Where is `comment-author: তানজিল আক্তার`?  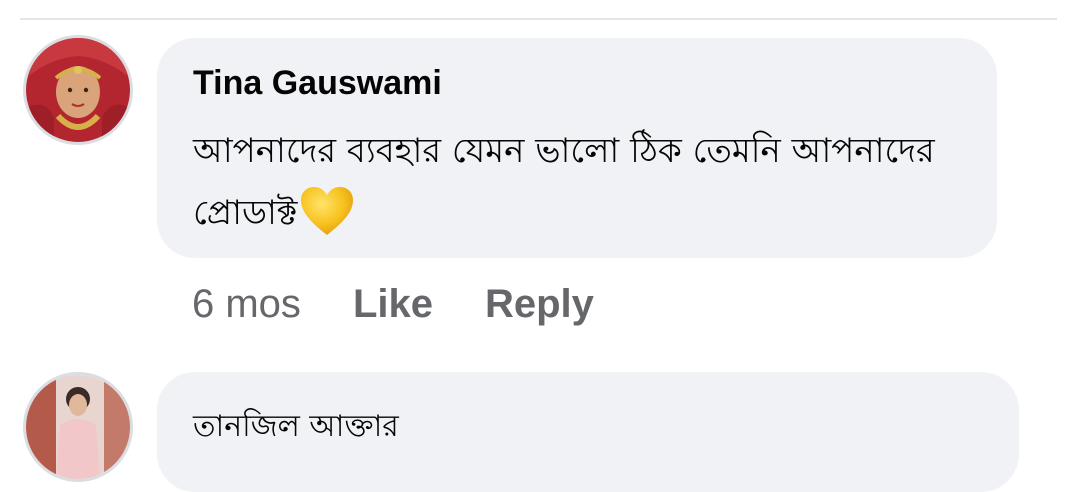
comment-author: তানজিল আক্তার is located at coordinates (296, 427).